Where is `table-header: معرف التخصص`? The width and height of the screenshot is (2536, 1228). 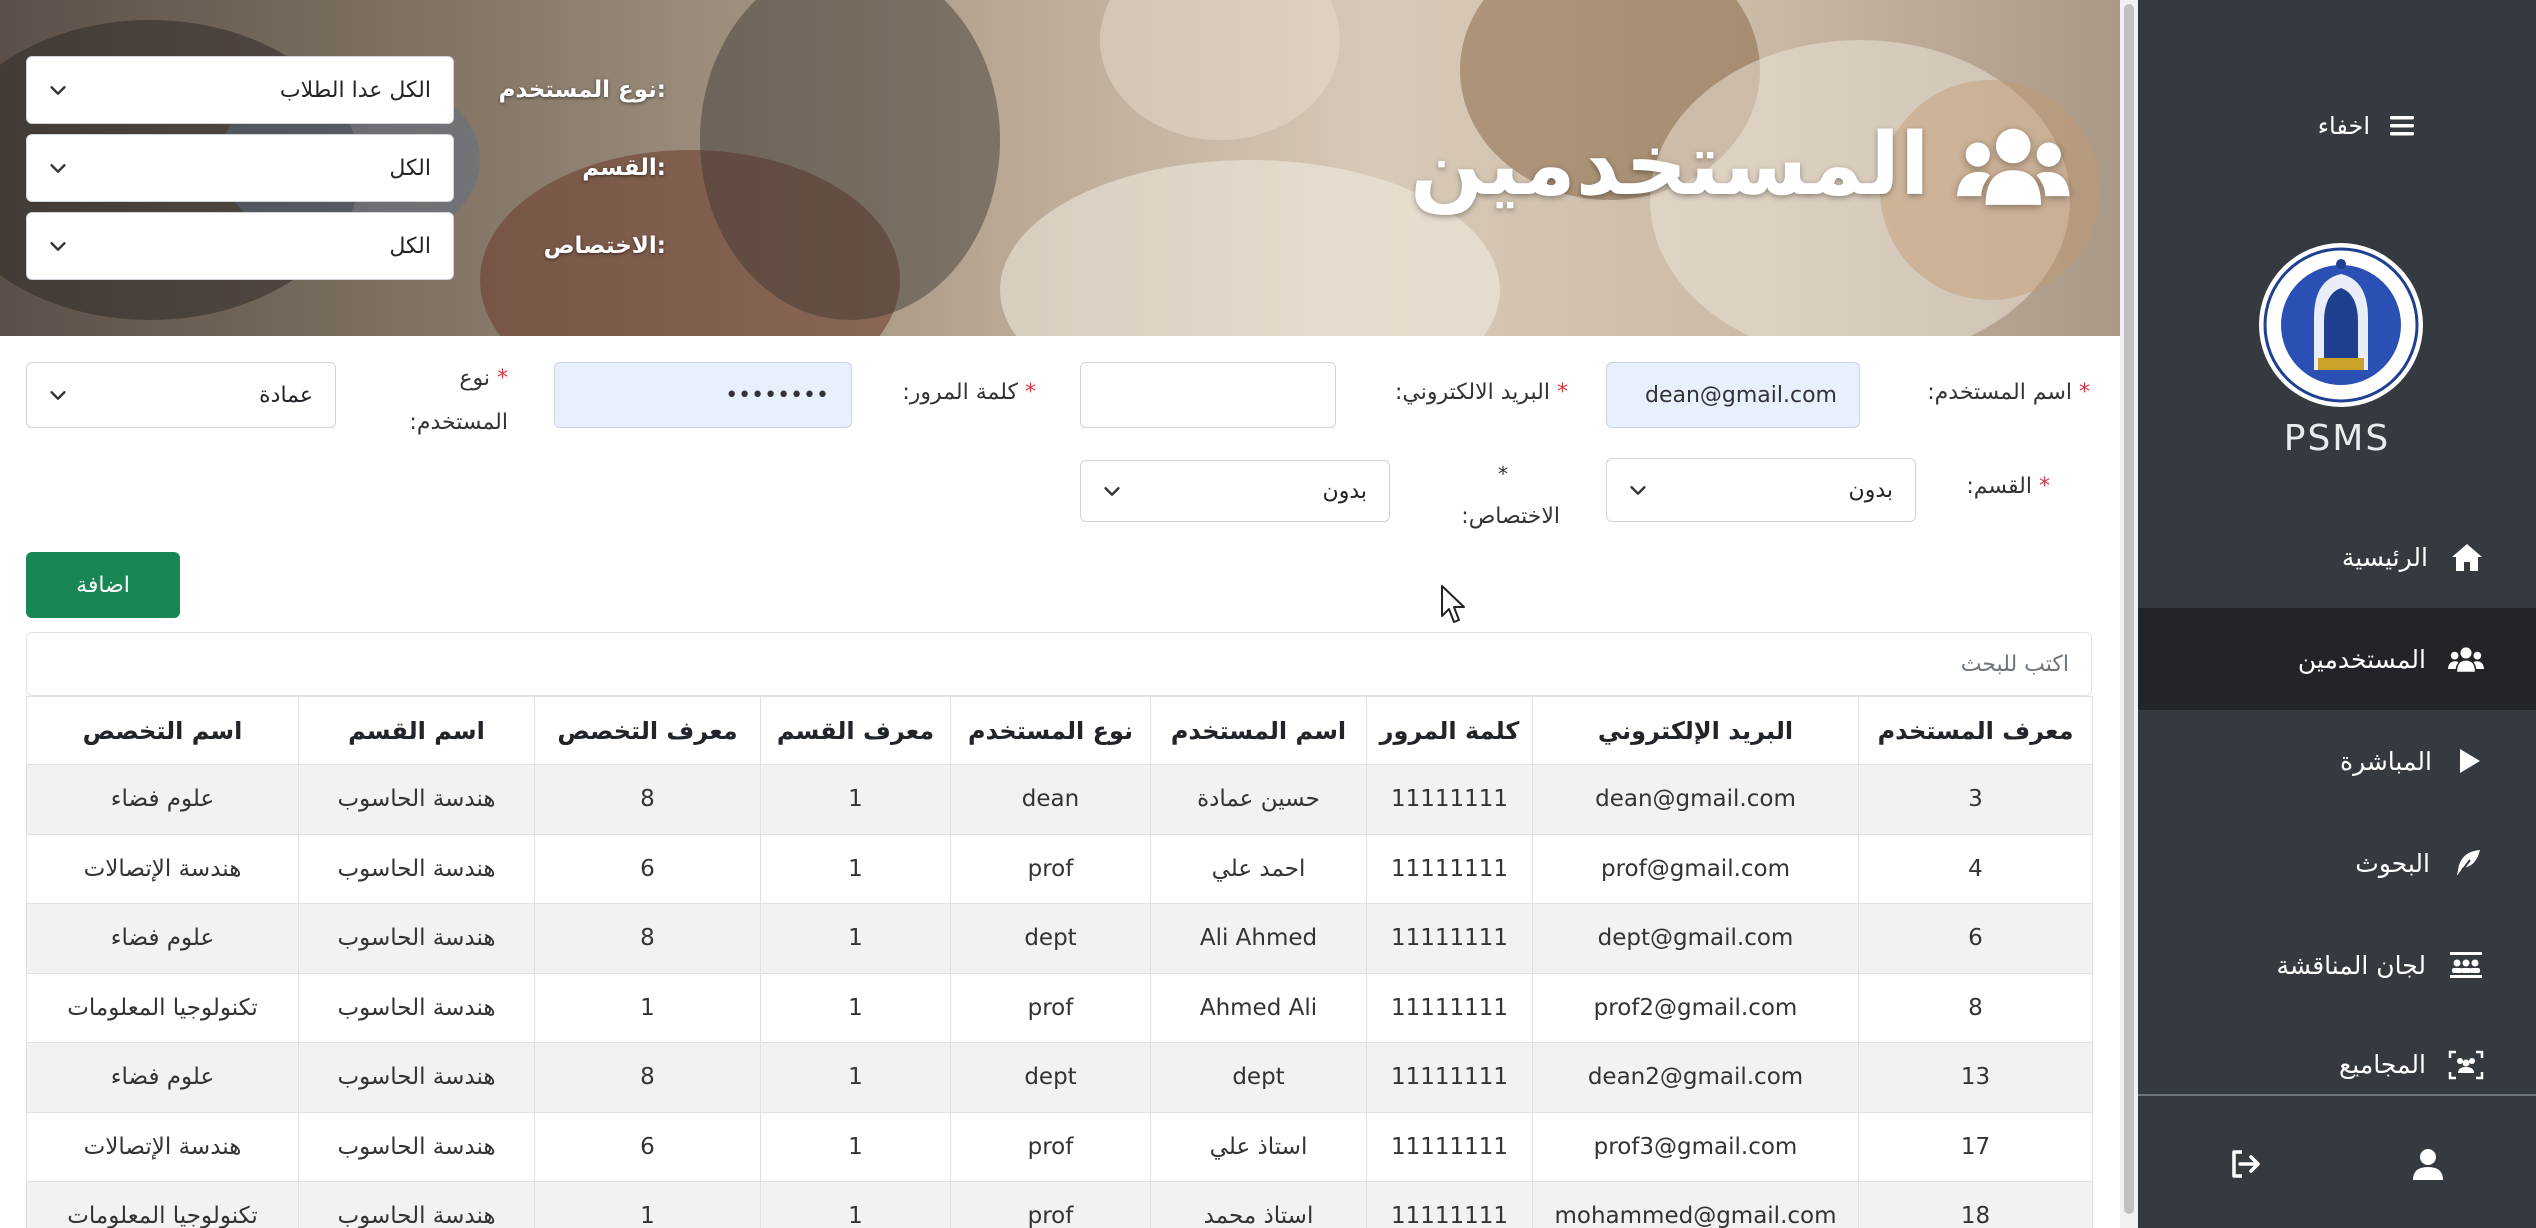
table-header: معرف التخصص is located at coordinates (647, 730).